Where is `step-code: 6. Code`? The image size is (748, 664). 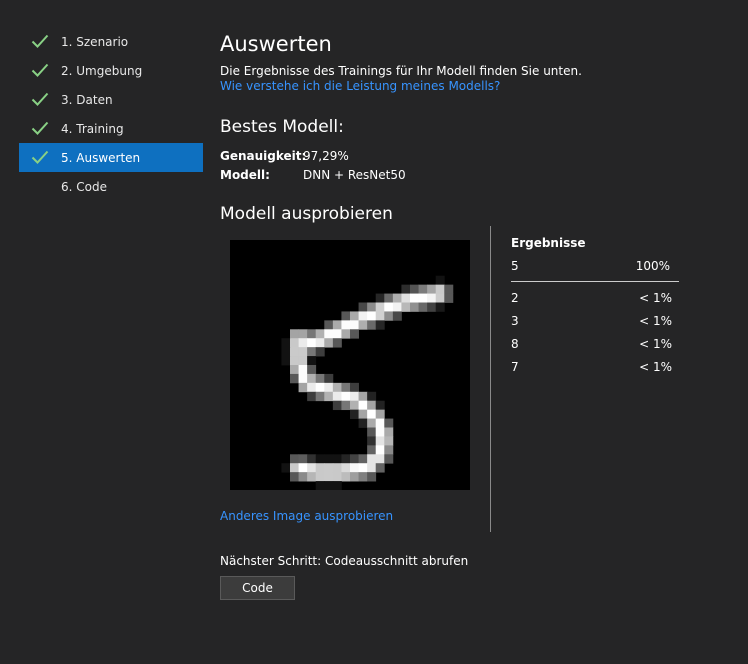
step-code: 6. Code is located at coordinates (111, 186).